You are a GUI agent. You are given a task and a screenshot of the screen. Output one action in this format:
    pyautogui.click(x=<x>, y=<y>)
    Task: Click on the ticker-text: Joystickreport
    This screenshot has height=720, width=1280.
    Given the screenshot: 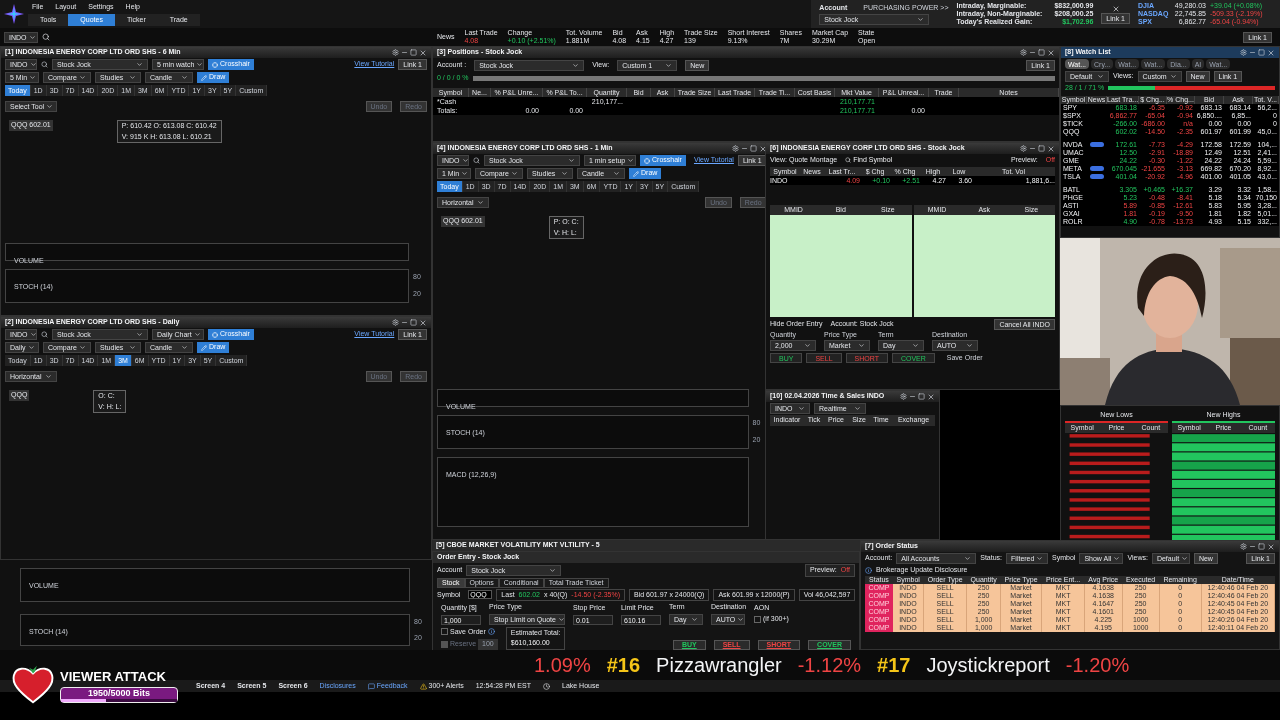 What is the action you would take?
    pyautogui.click(x=988, y=665)
    